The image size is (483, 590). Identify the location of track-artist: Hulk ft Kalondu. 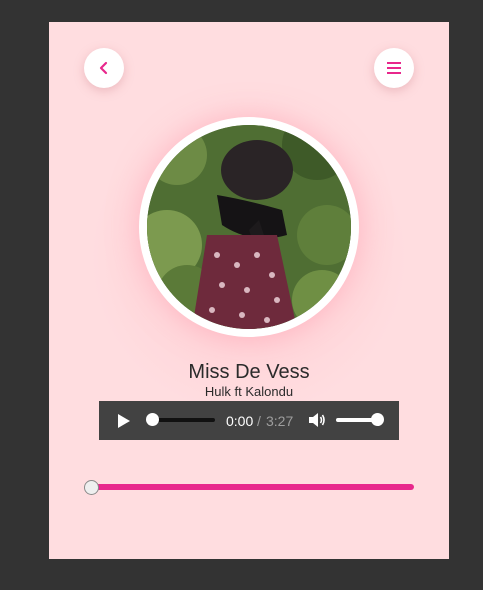
(249, 391).